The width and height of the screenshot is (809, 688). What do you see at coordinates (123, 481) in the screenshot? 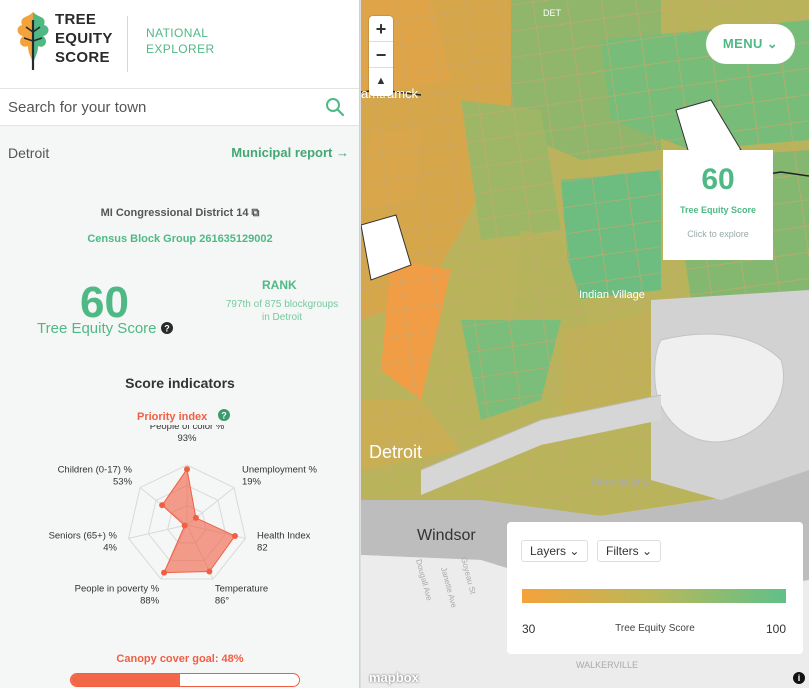
I see `radar-label-value: 53%` at bounding box center [123, 481].